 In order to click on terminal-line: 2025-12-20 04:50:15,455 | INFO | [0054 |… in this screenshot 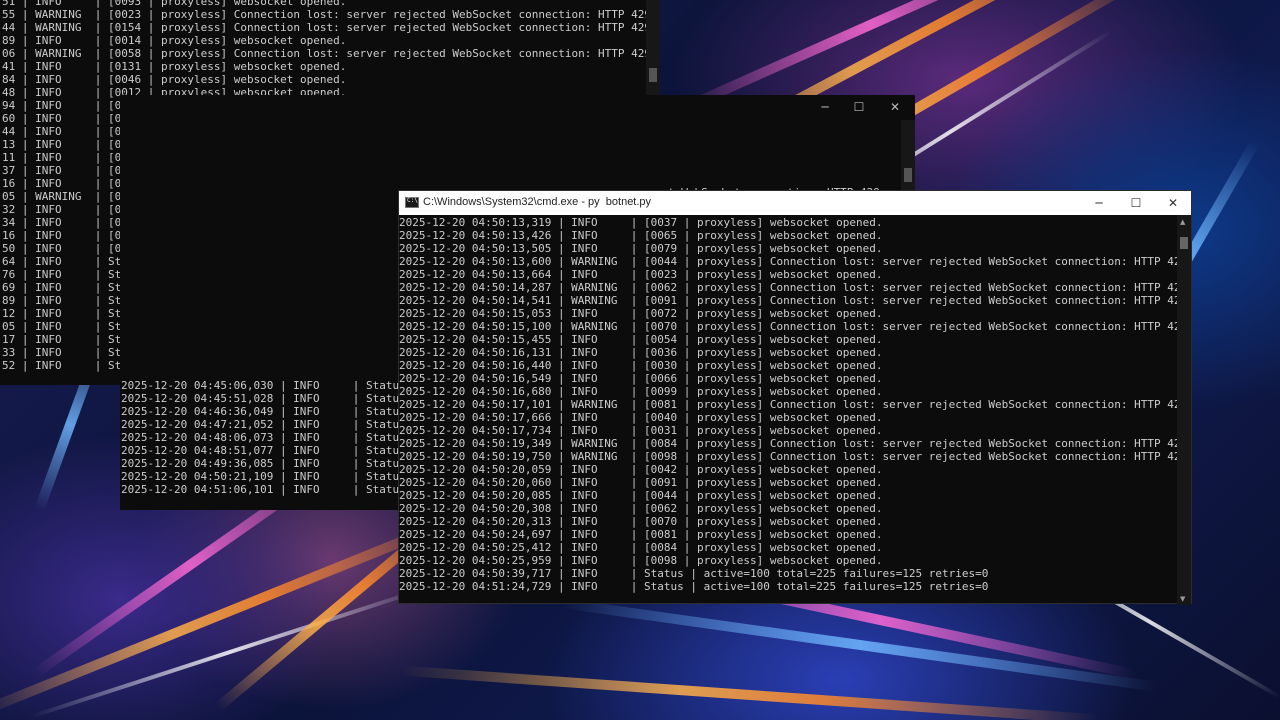, I will do `click(641, 339)`.